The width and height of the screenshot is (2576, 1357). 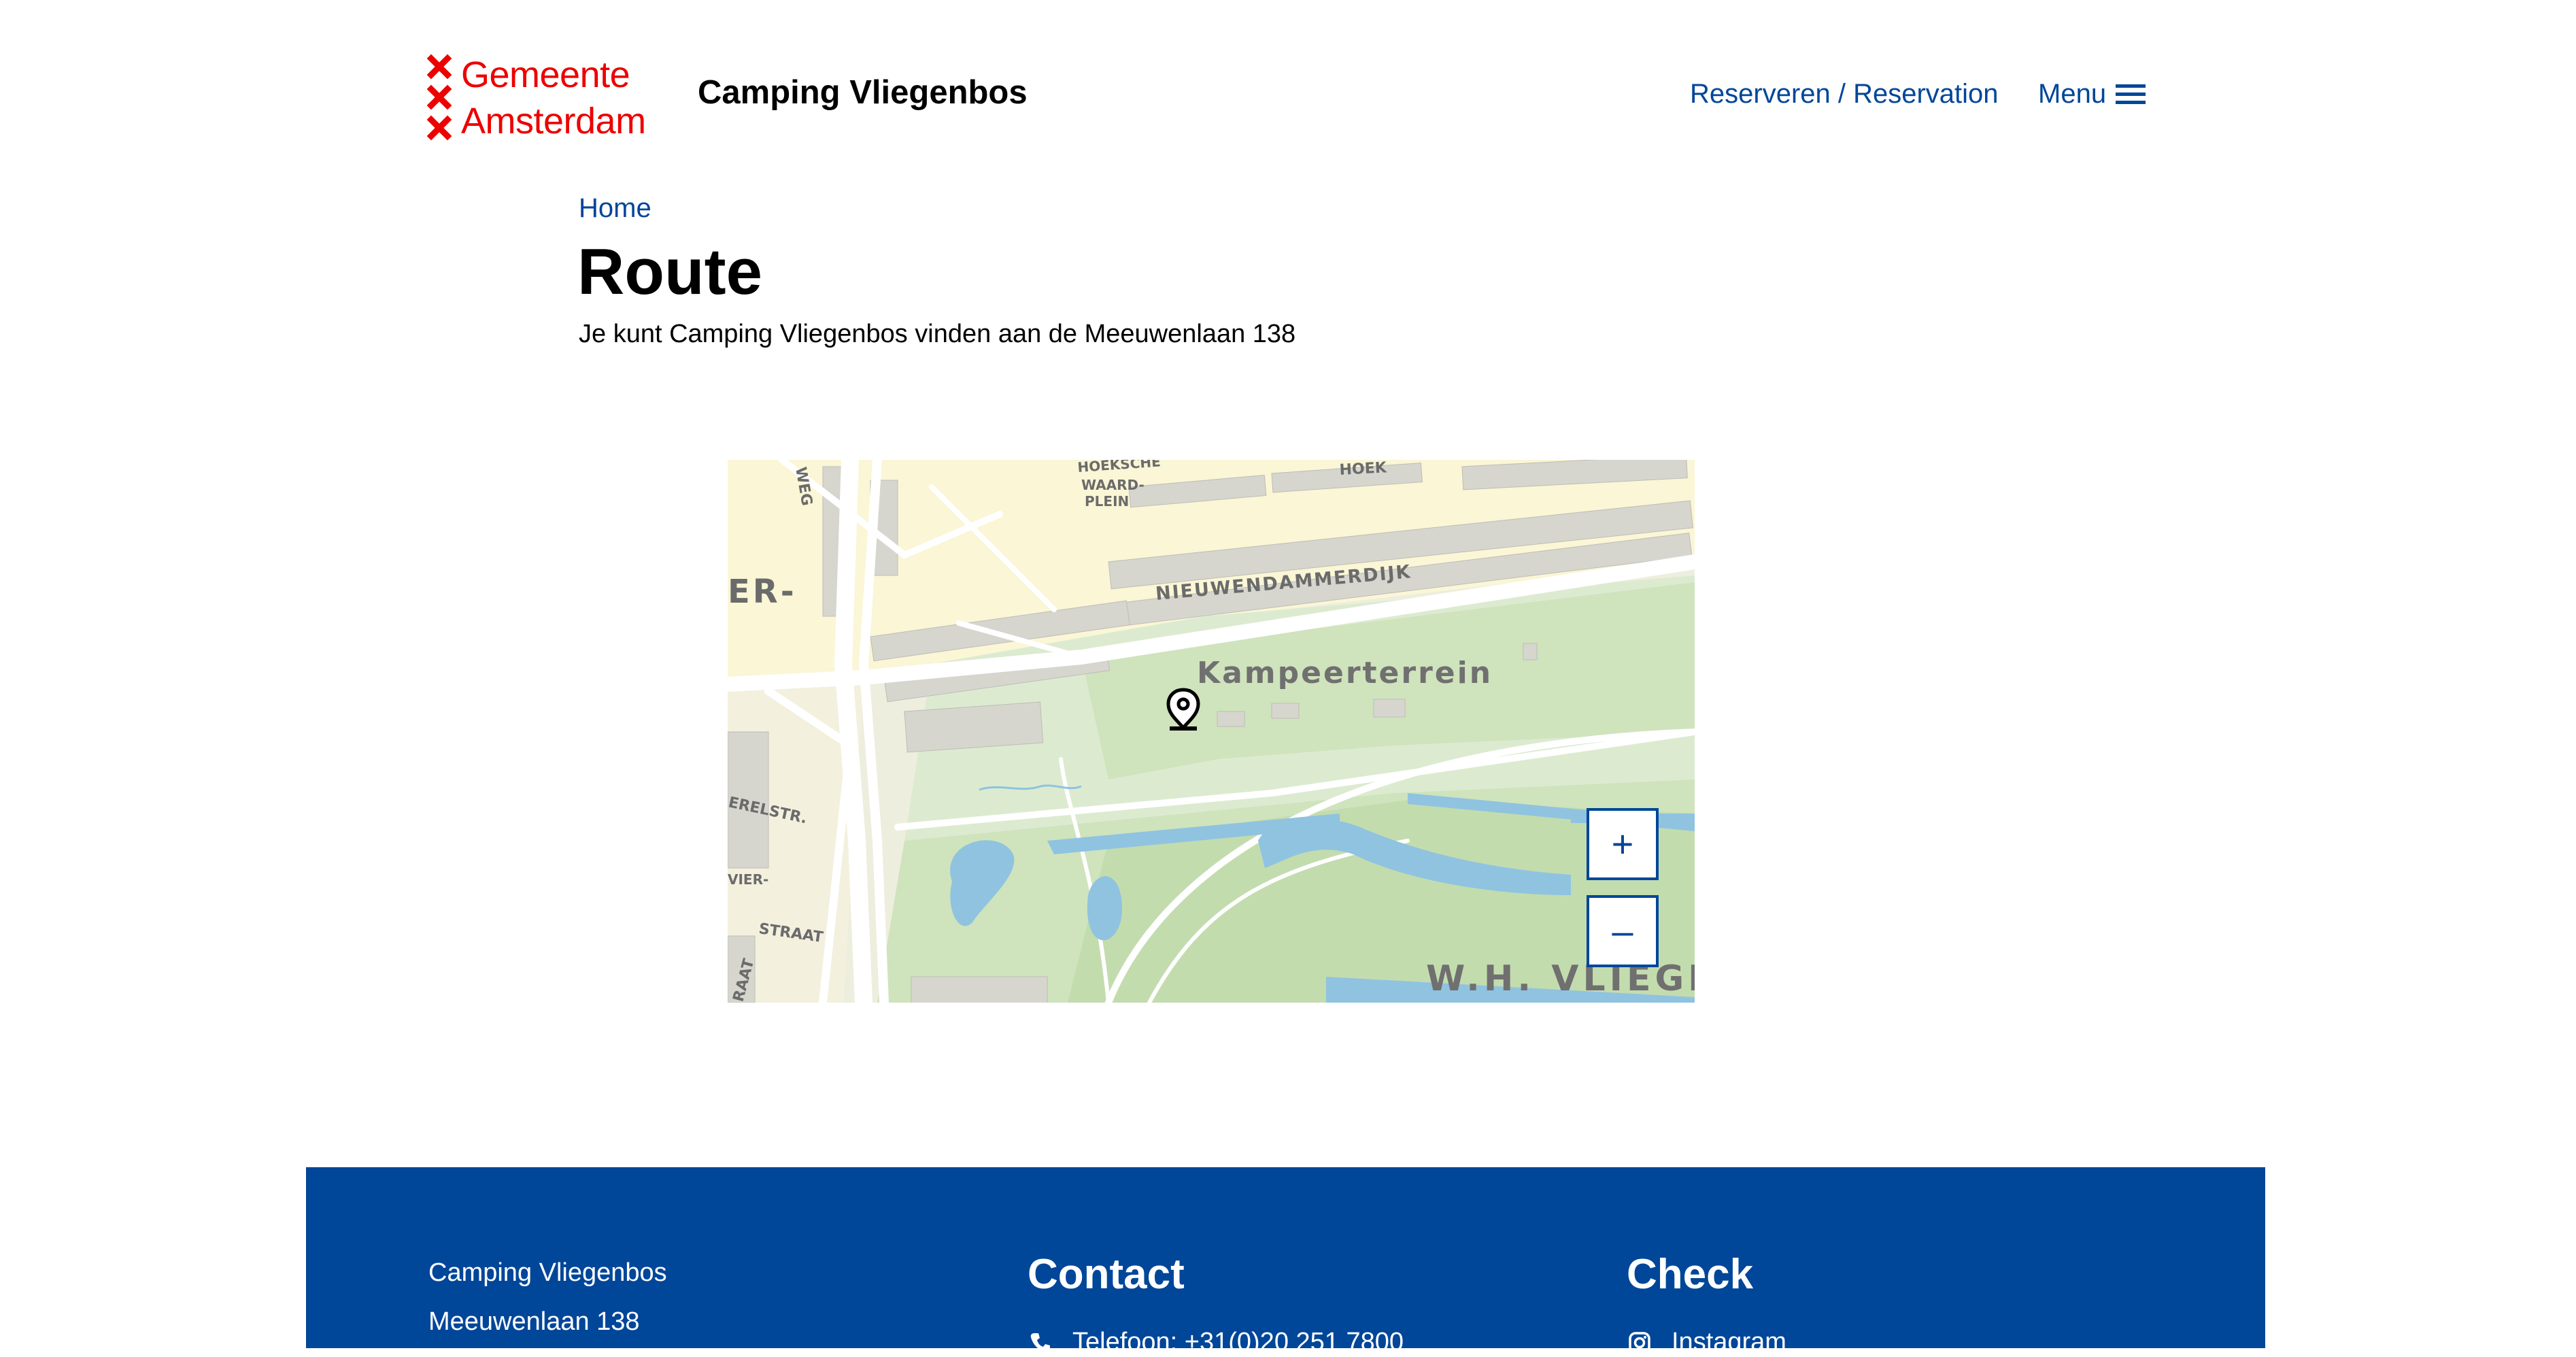 What do you see at coordinates (1639, 1342) in the screenshot?
I see `instagram-icon` at bounding box center [1639, 1342].